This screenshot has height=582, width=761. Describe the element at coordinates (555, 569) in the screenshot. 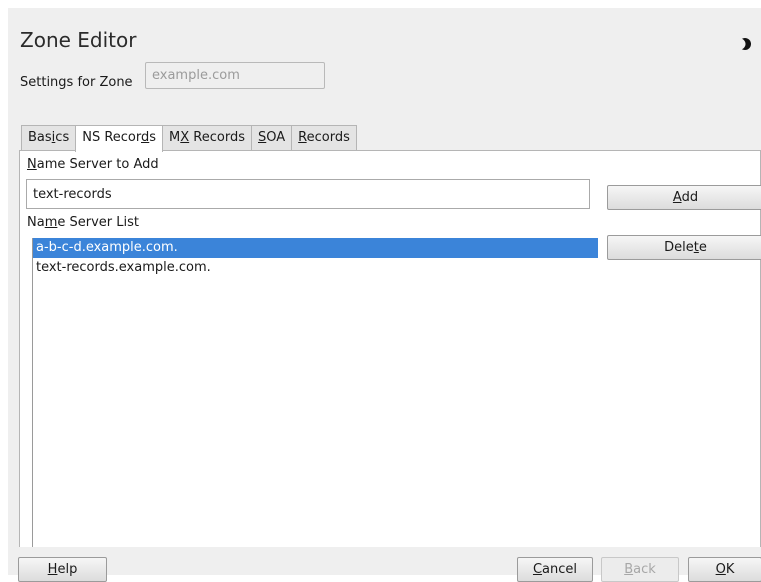

I see `cancel-button: Cancel` at that location.